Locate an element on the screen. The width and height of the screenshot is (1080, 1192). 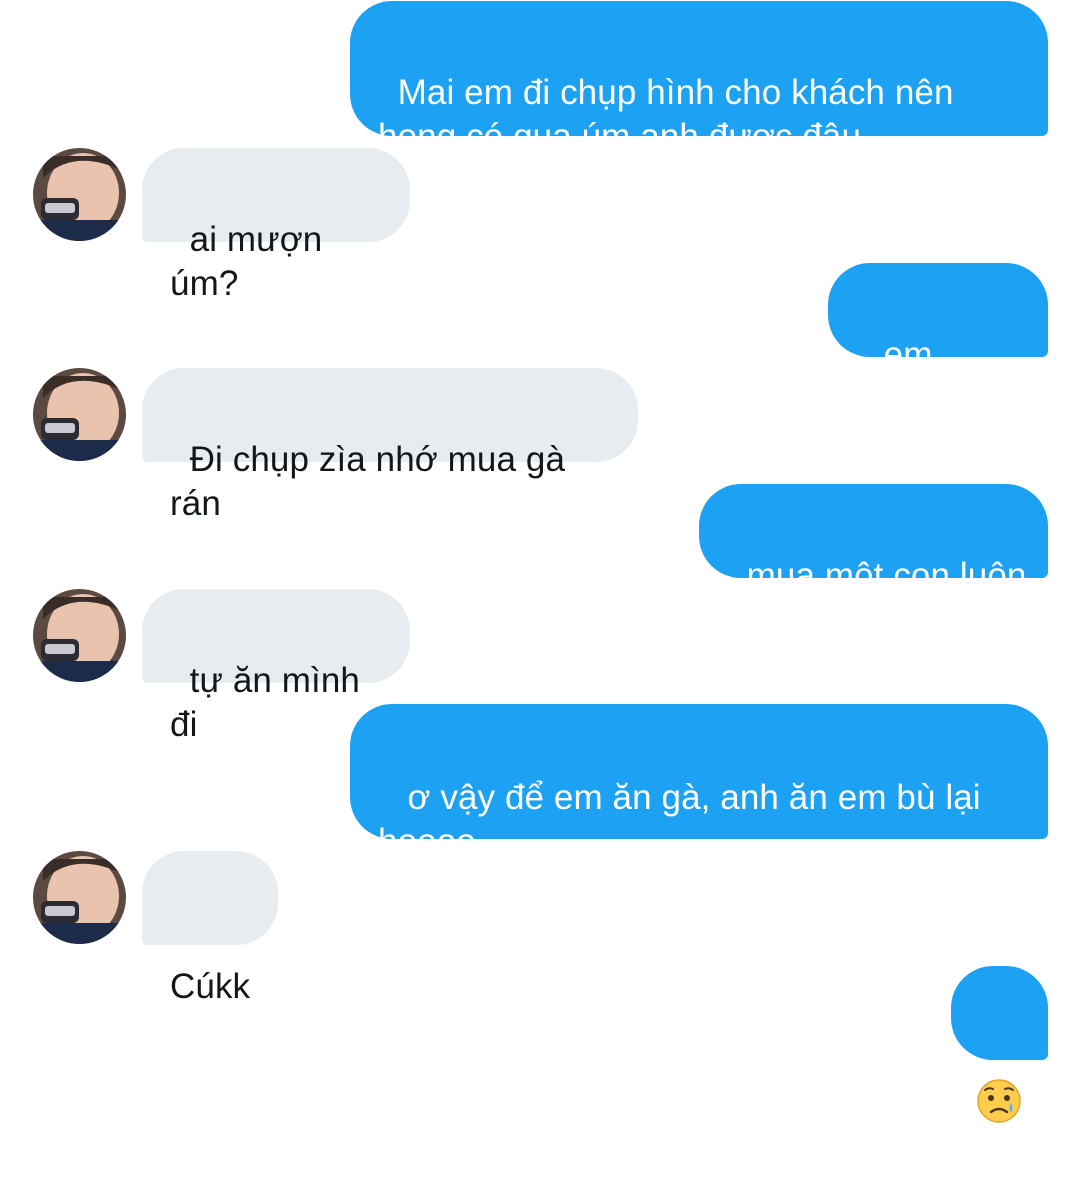
received-message: tự ăn mình đi is located at coordinates (276, 666).